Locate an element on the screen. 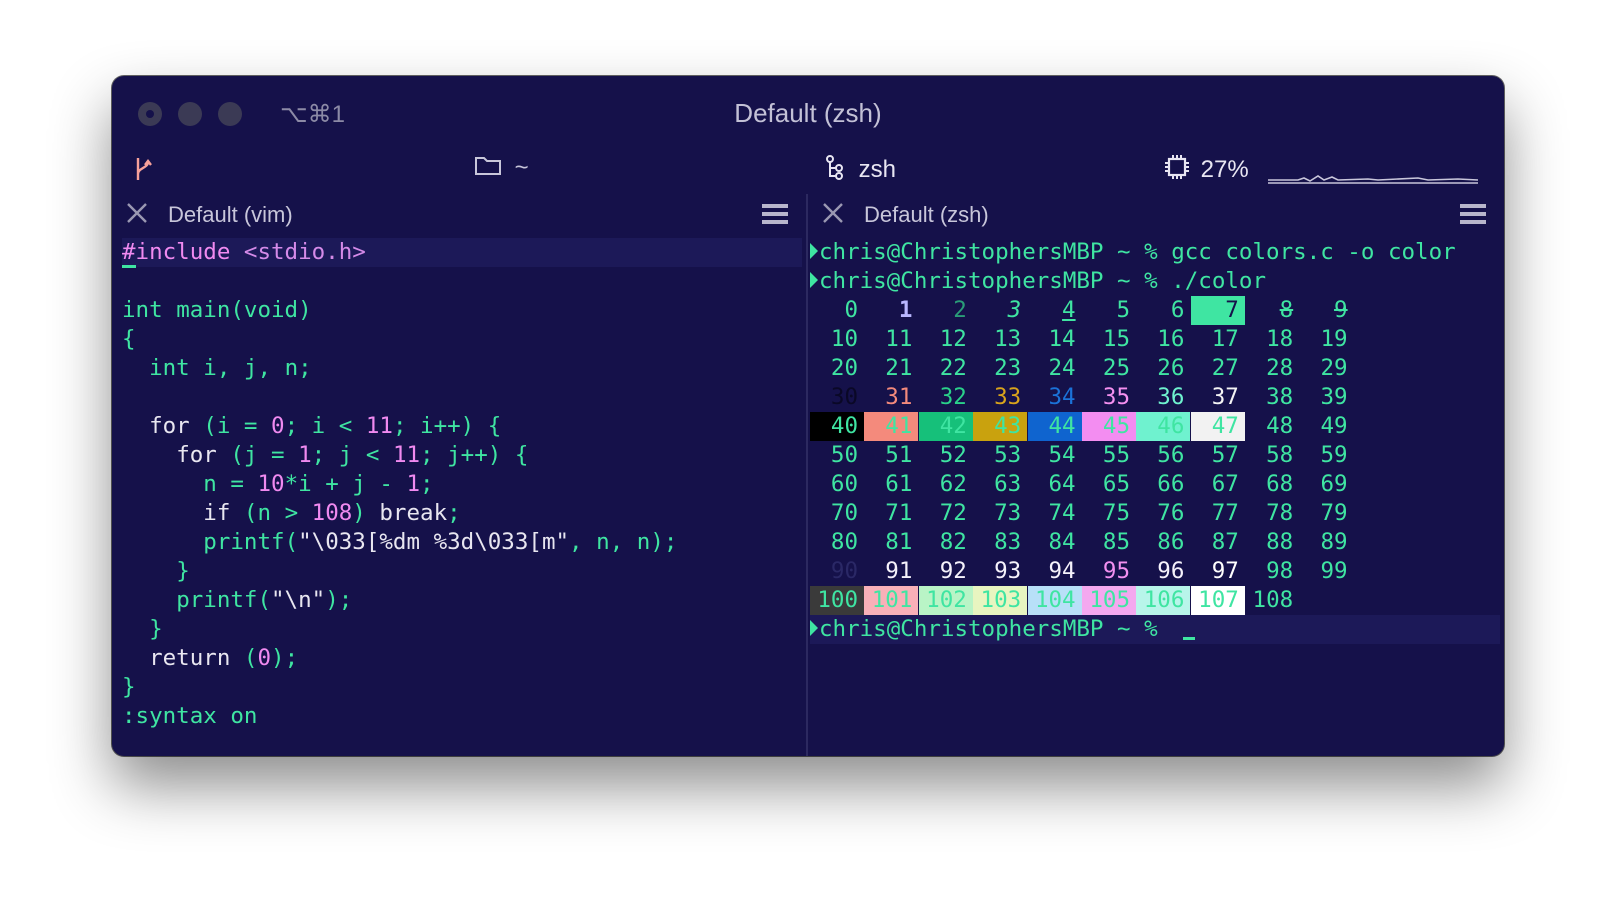 The height and width of the screenshot is (904, 1616). color-code-cell: 54 is located at coordinates (1062, 455).